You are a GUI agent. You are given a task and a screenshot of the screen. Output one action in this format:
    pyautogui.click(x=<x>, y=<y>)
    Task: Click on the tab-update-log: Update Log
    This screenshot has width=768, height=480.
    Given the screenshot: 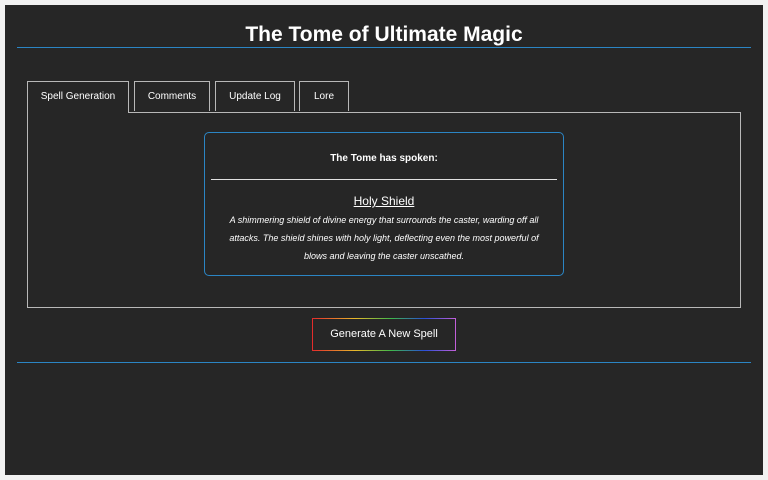 What is the action you would take?
    pyautogui.click(x=255, y=96)
    